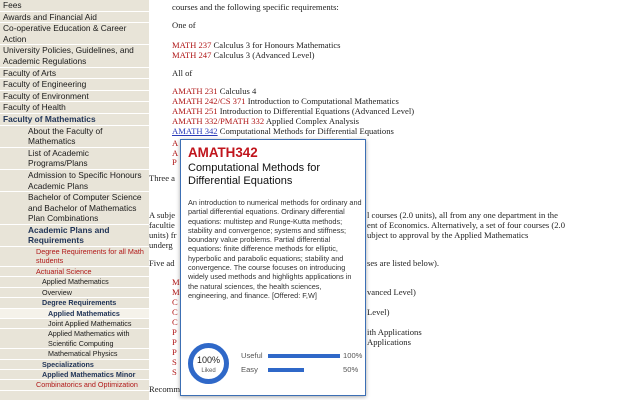 The image size is (640, 400). Describe the element at coordinates (394, 332) in the screenshot. I see `fragment: ith Applications` at that location.